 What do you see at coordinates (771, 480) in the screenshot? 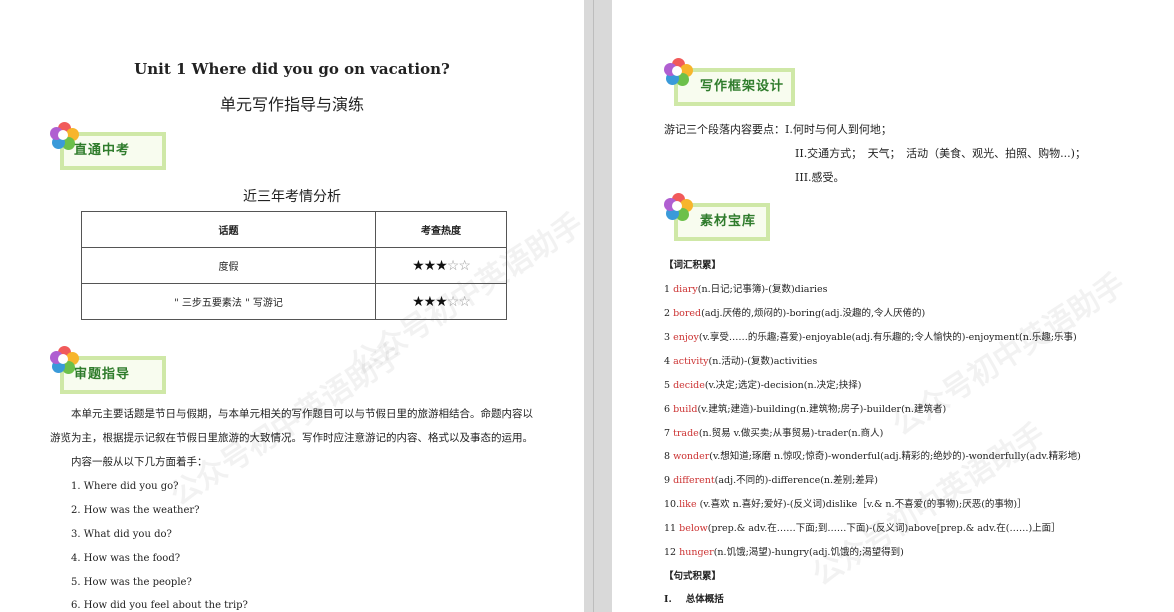
I see `list-item: 9 different(adj.不同的)-difference(n.差别;差异)` at bounding box center [771, 480].